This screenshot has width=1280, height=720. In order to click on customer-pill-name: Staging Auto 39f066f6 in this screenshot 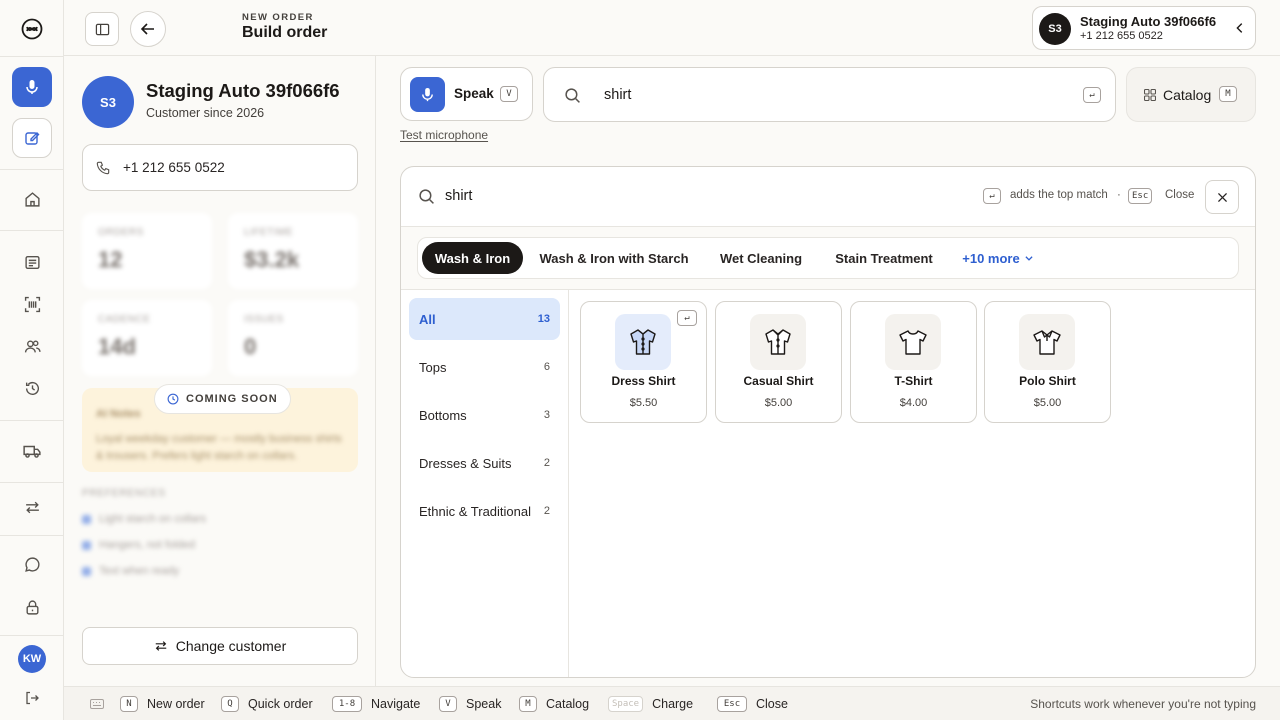, I will do `click(1148, 21)`.